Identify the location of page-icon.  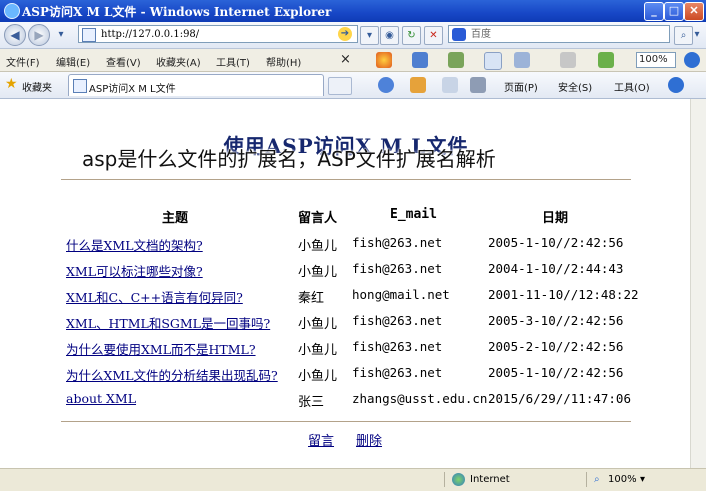
(89, 35).